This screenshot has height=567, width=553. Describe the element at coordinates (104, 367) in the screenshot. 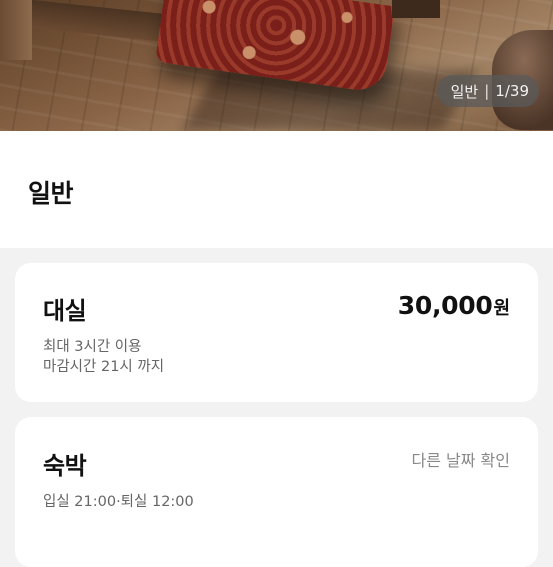

I see `rest-closing-time: 마감시간 21시 까지` at that location.